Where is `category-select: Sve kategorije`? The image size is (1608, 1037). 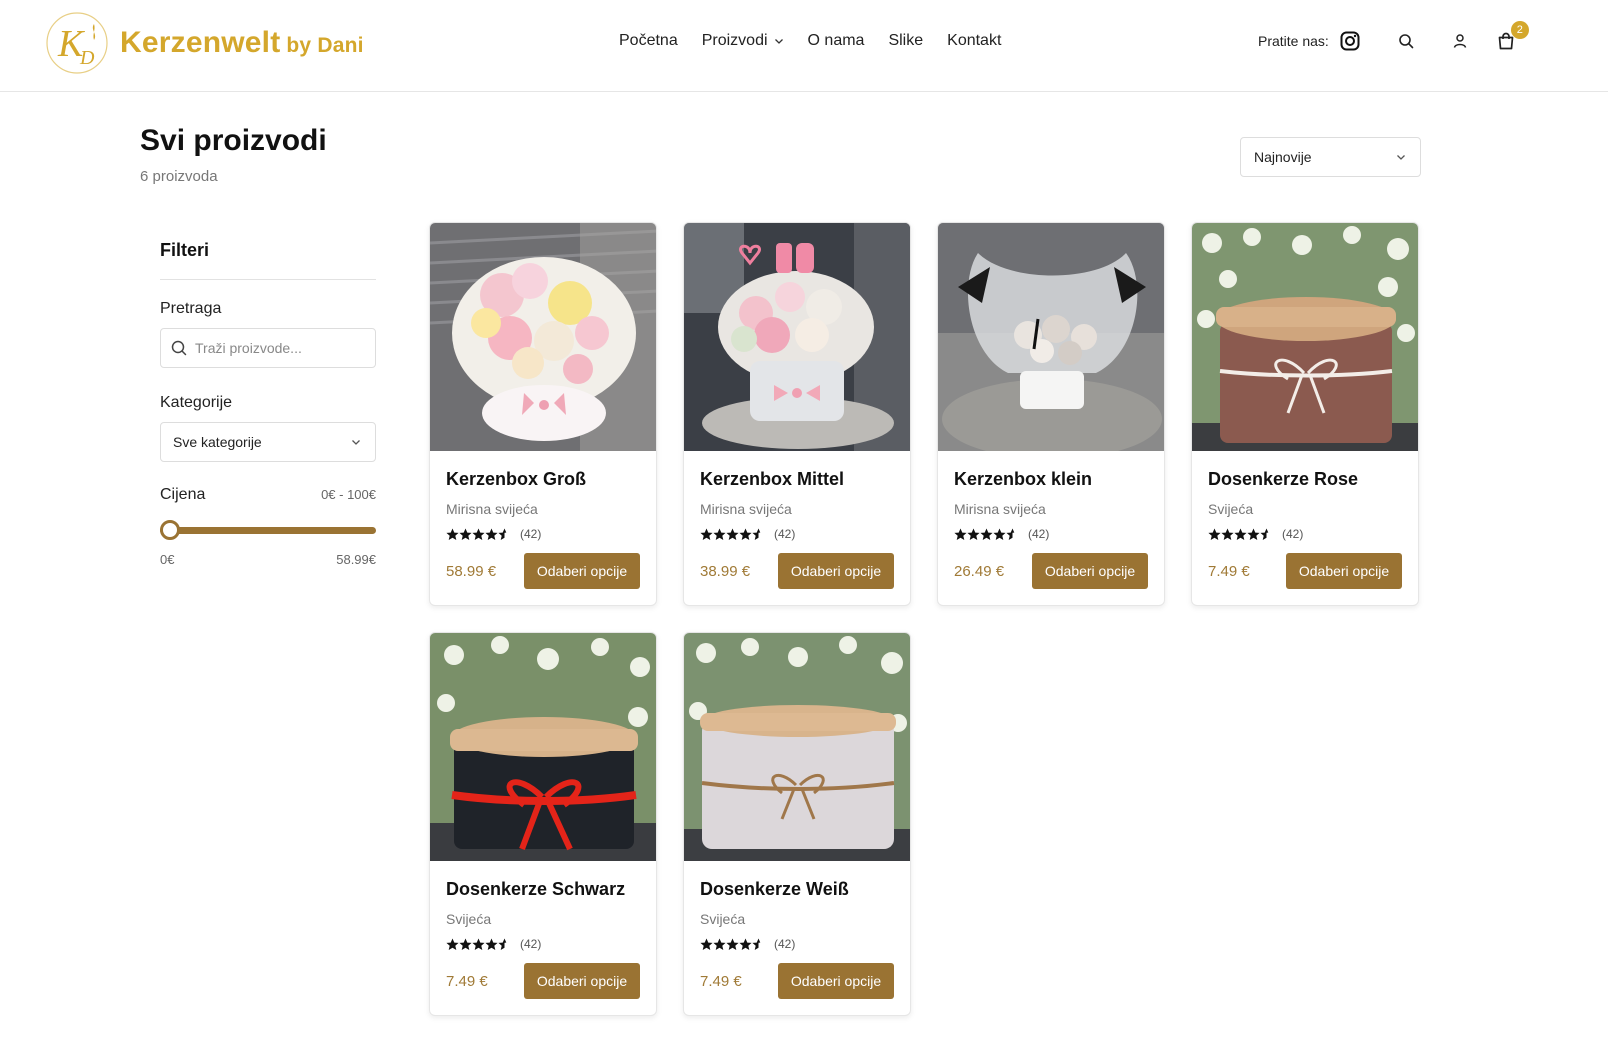 category-select: Sve kategorije is located at coordinates (268, 442).